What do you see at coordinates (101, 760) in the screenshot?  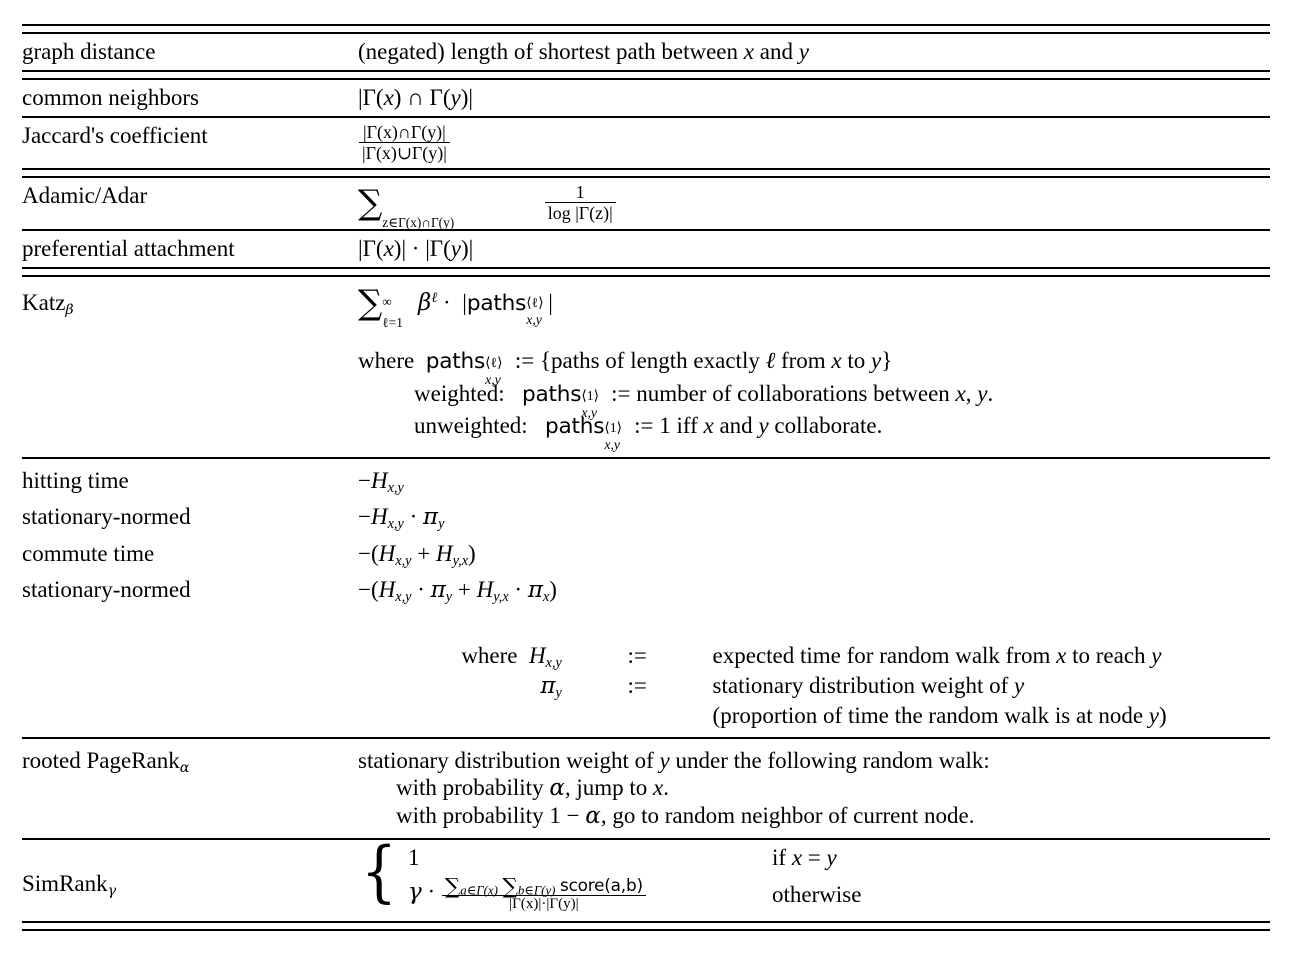 I see `pagerank-label-main: rooted PageRank` at bounding box center [101, 760].